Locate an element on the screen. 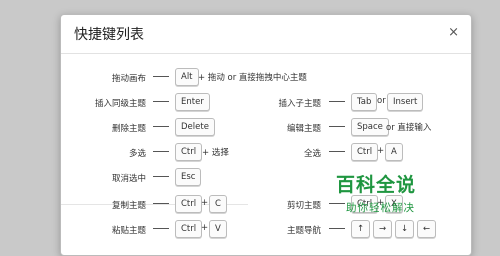 The height and width of the screenshot is (256, 500). shortcut-row-multi-select: 多选 Ctrl + 选择 is located at coordinates (161, 152).